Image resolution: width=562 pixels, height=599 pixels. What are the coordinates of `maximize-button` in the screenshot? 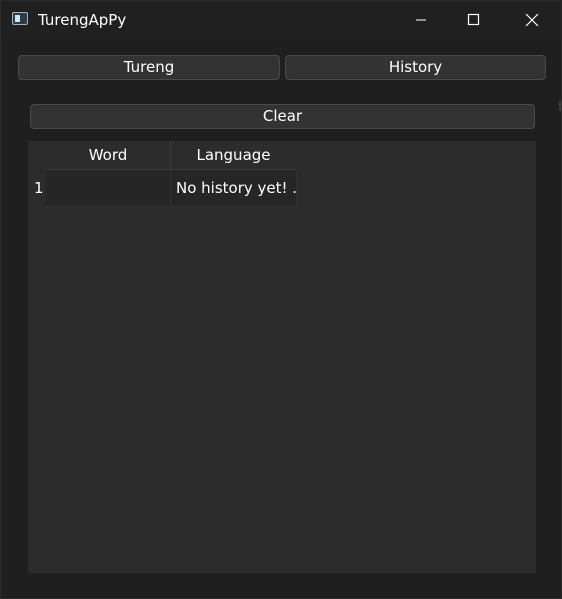 It's located at (473, 20).